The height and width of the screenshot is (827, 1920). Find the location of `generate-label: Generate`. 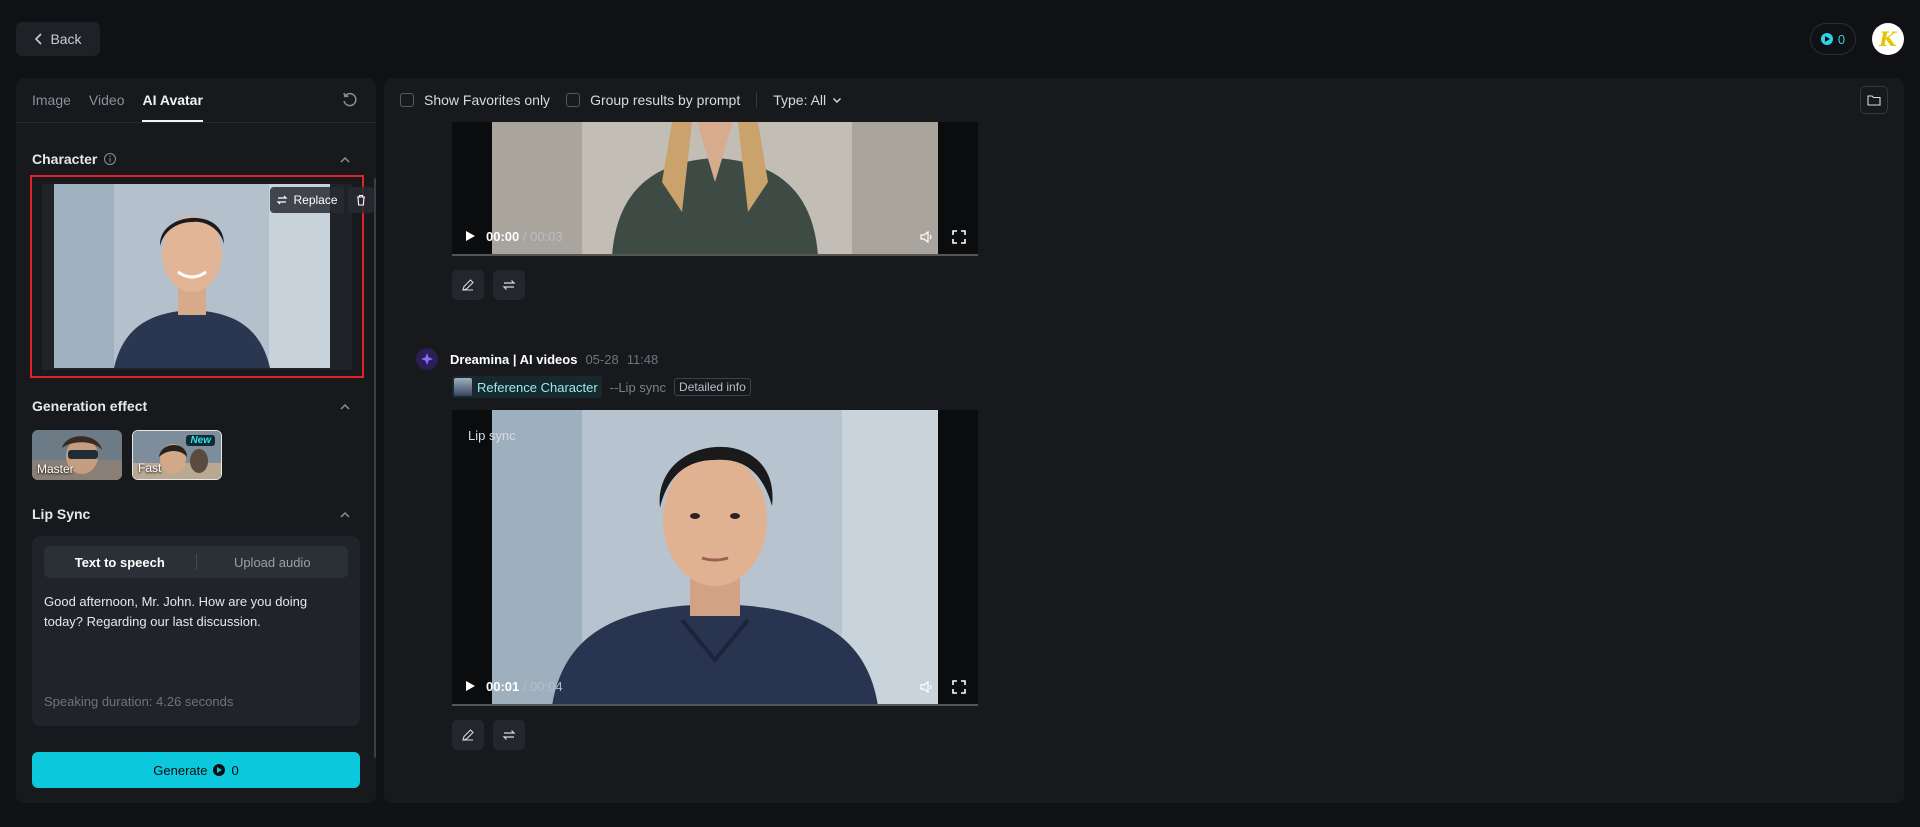

generate-label: Generate is located at coordinates (180, 770).